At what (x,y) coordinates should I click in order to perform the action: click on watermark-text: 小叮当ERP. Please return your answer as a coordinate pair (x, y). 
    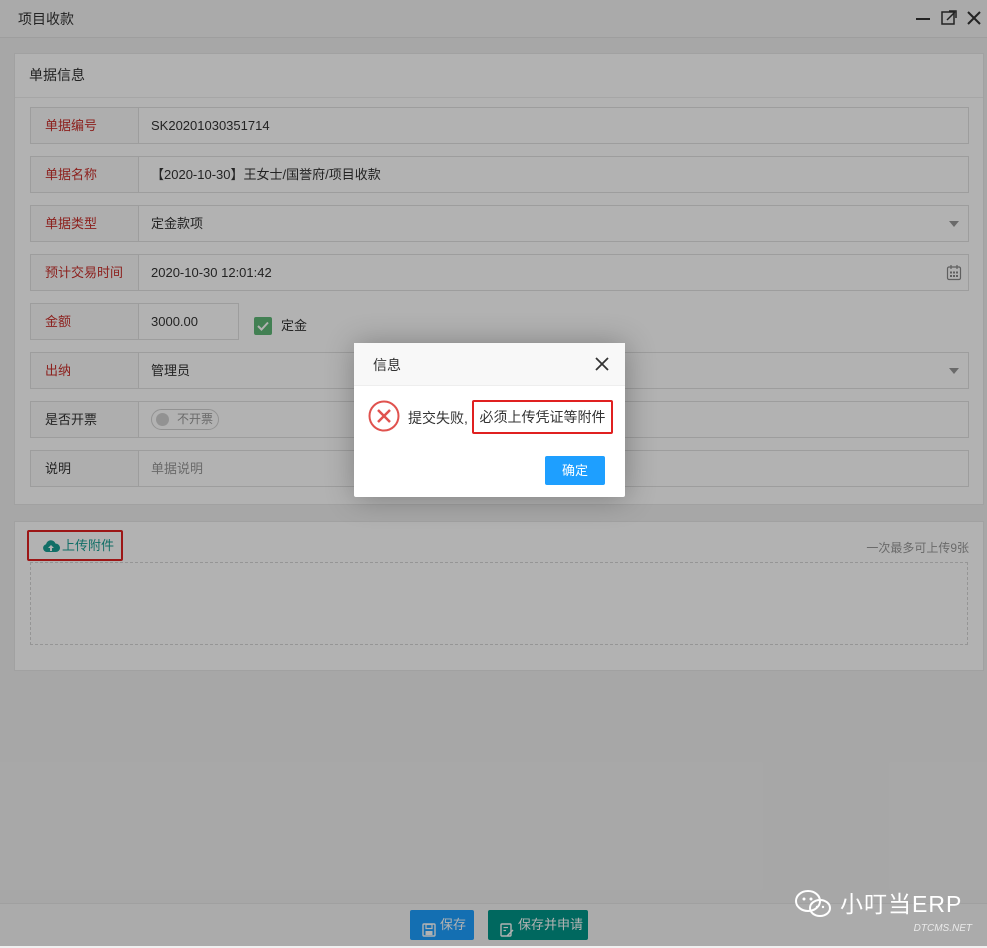
    Looking at the image, I should click on (901, 904).